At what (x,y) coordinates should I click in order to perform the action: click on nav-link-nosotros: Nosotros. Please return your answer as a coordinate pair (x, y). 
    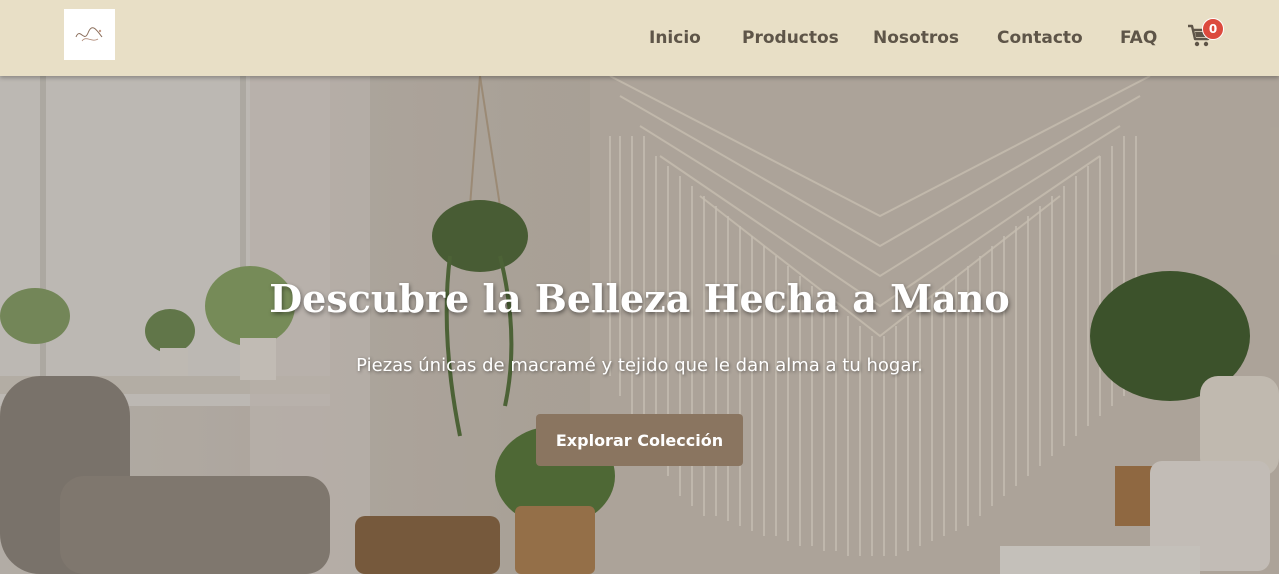
    Looking at the image, I should click on (916, 38).